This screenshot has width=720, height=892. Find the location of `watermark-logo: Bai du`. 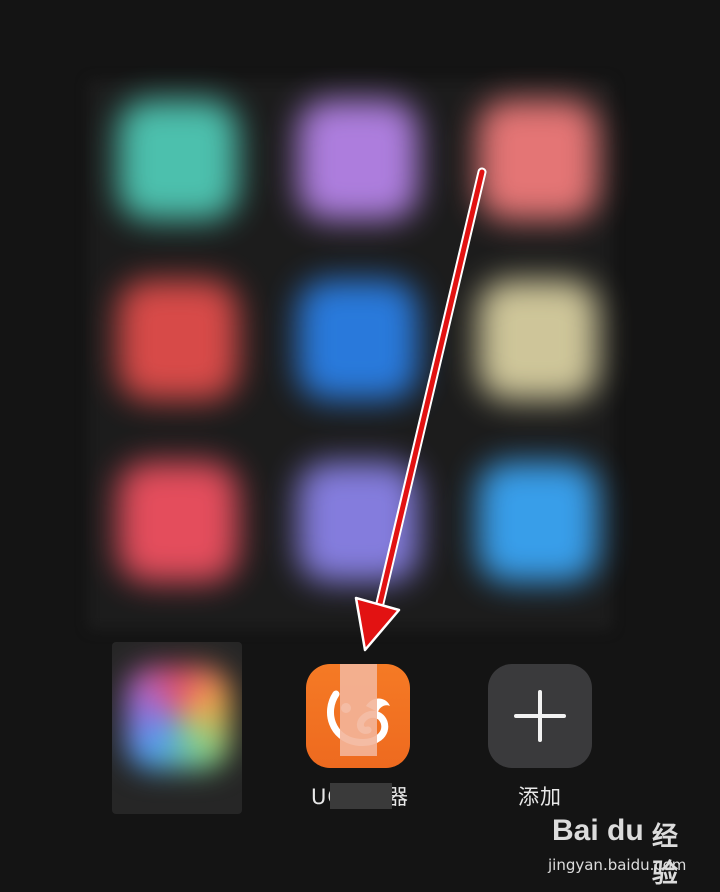

watermark-logo: Bai du is located at coordinates (598, 830).